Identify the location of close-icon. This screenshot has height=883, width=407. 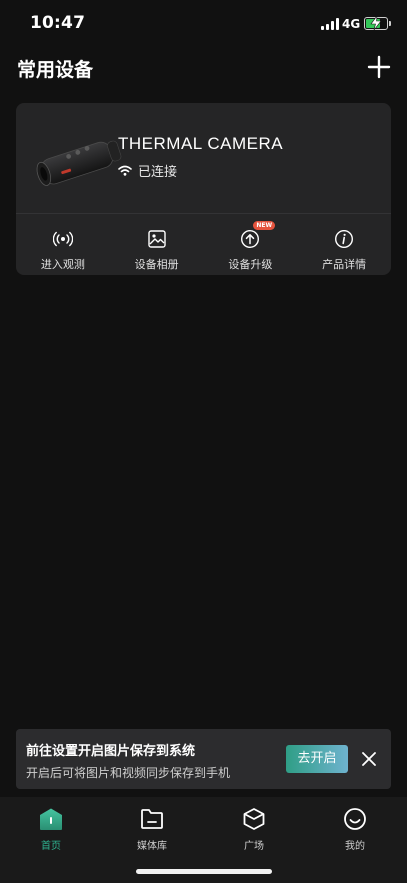
(369, 759).